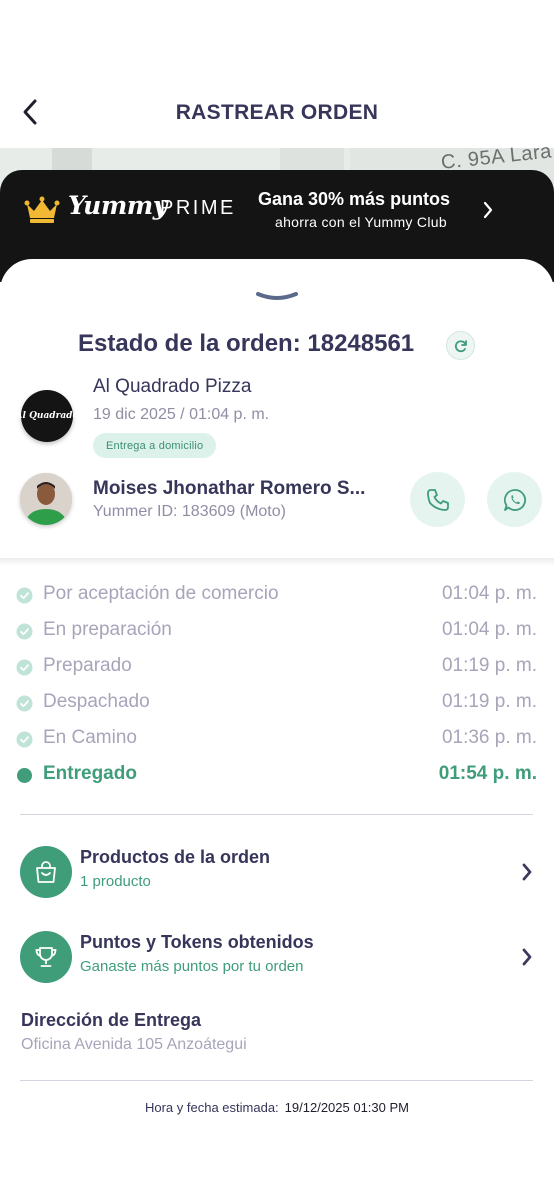 This screenshot has height=1200, width=554. Describe the element at coordinates (155, 445) in the screenshot. I see `delivery-type-badge: Entrega a domicilio` at that location.